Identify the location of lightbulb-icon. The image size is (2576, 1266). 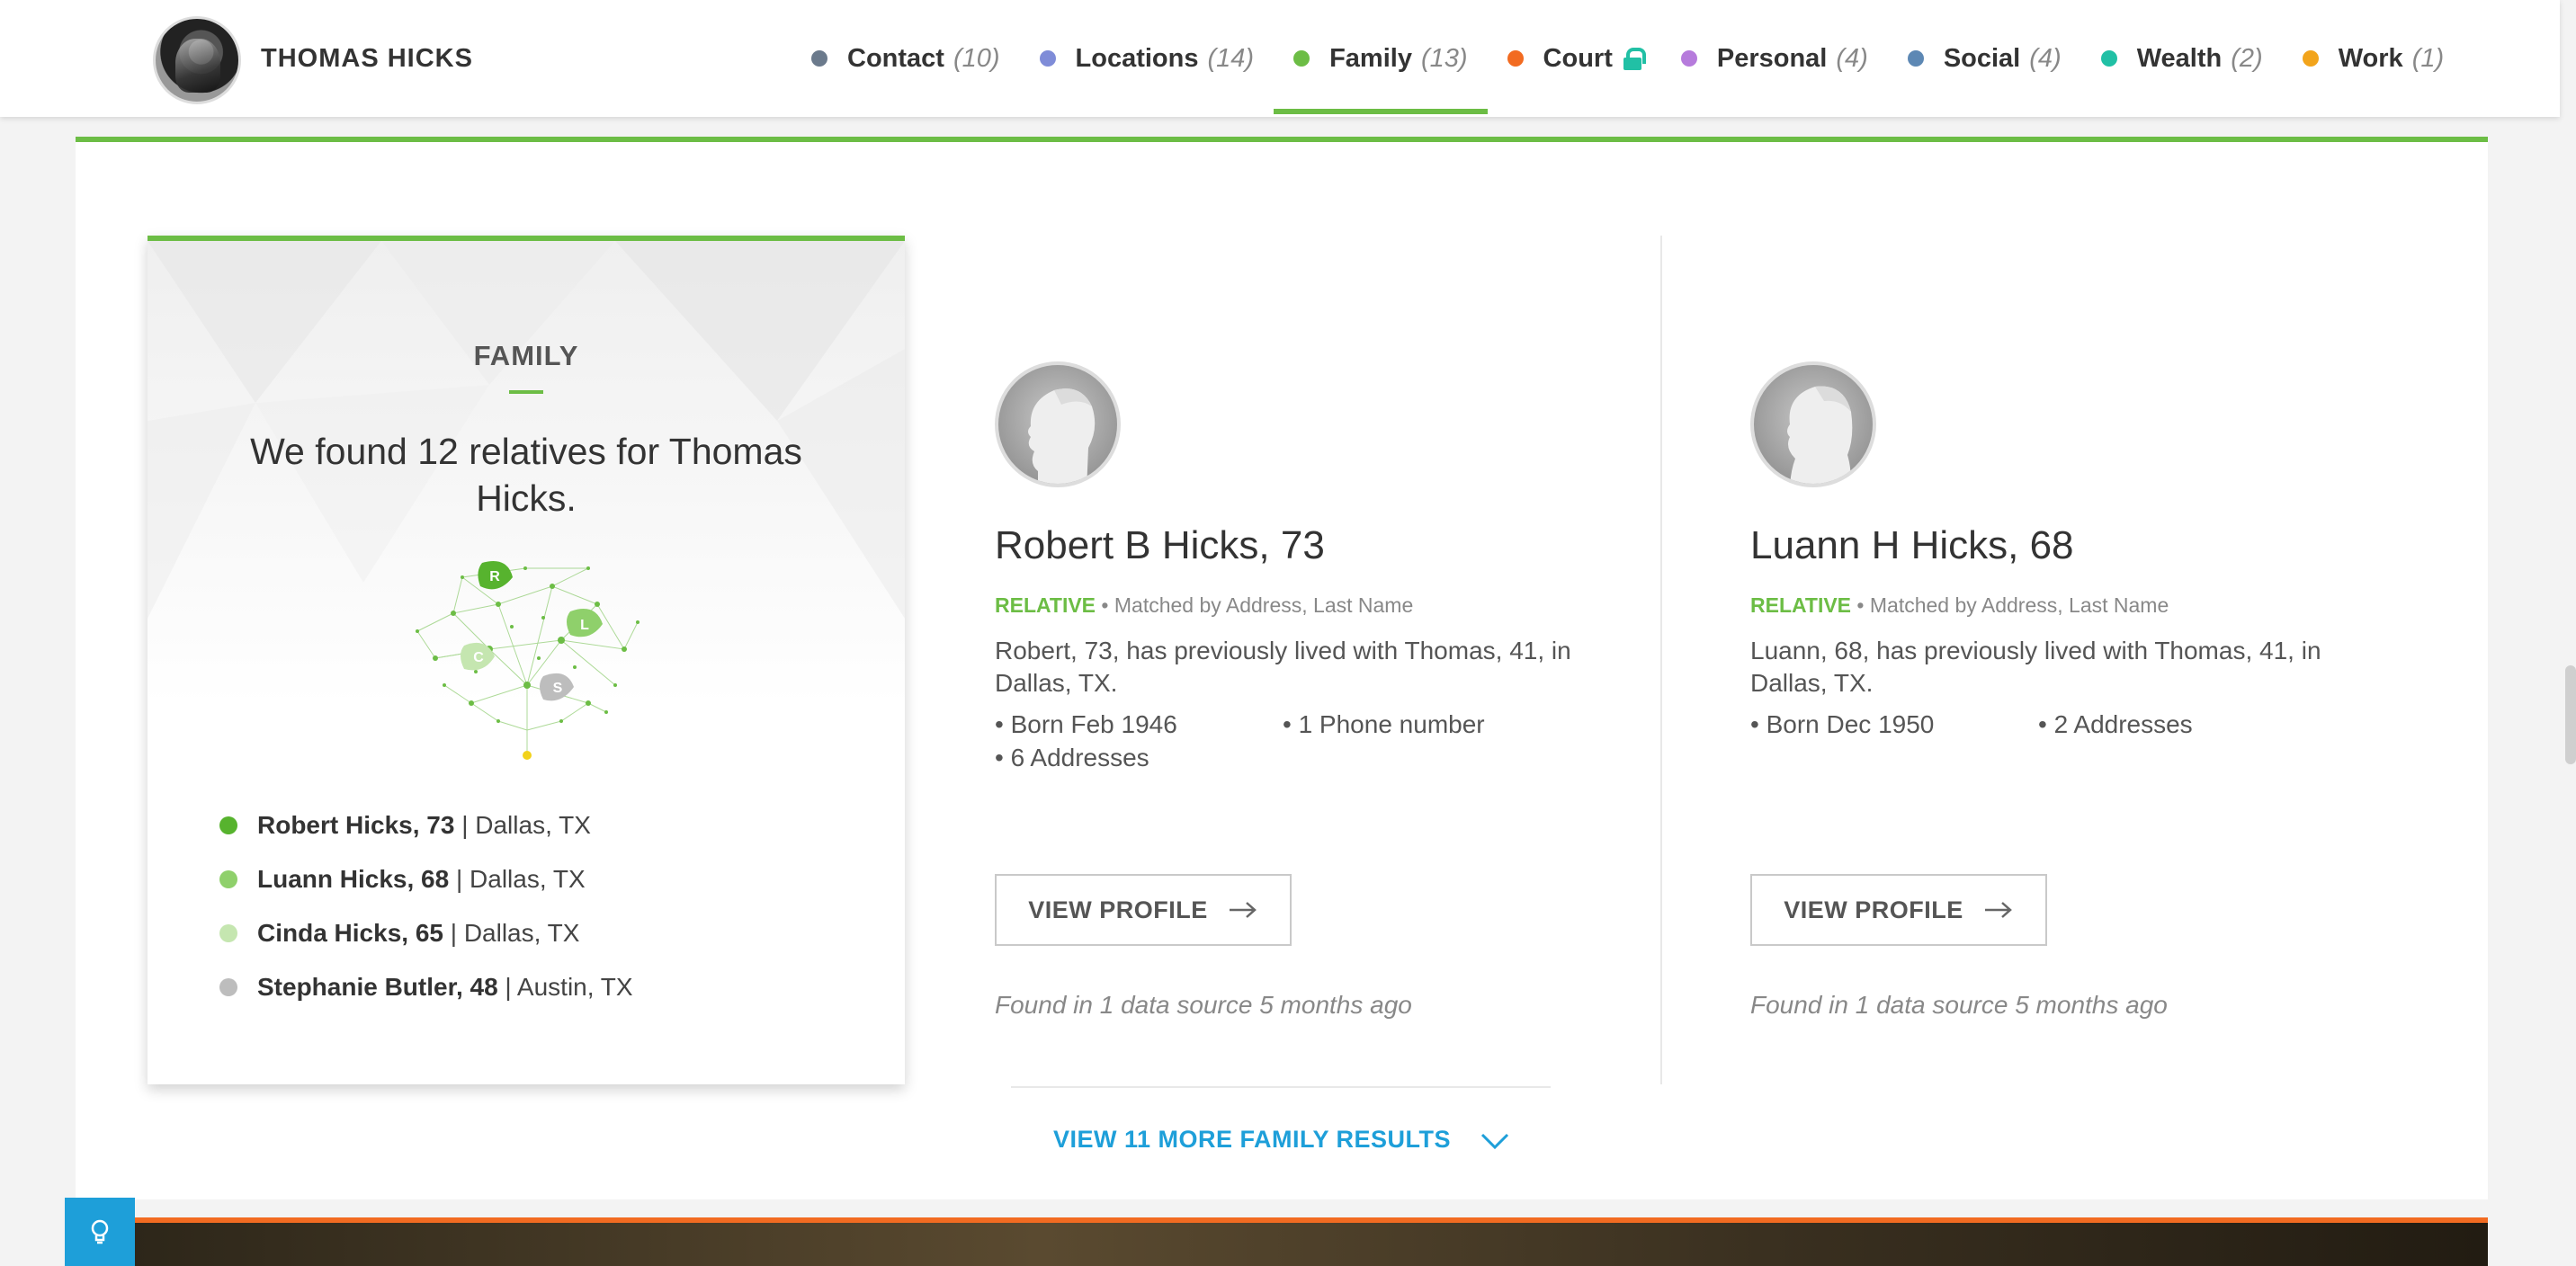
(100, 1232).